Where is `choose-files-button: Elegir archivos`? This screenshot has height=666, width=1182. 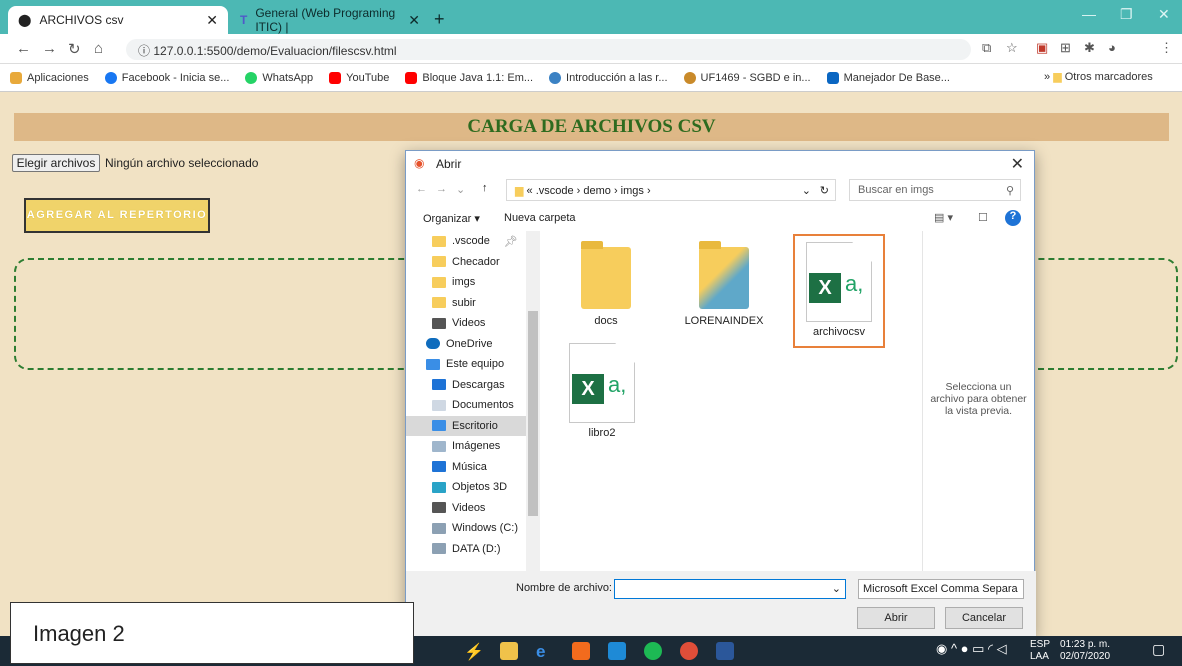
choose-files-button: Elegir archivos is located at coordinates (56, 163).